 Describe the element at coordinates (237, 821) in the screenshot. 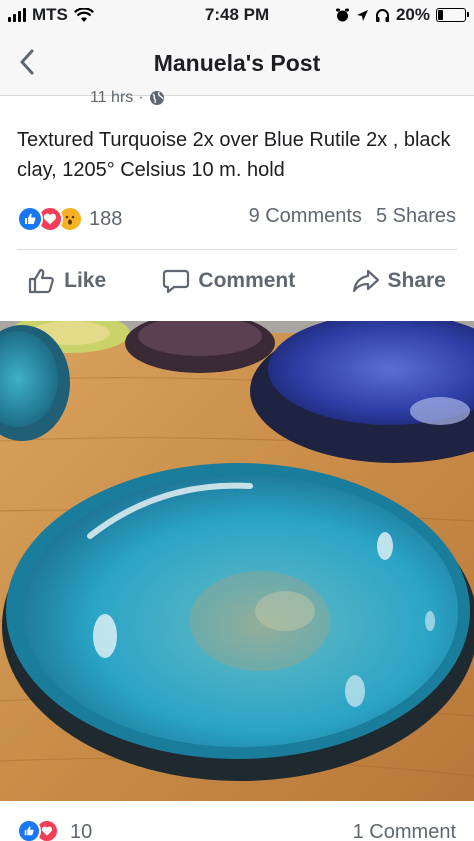

I see `next-post-summary: 10 1 Comment` at that location.